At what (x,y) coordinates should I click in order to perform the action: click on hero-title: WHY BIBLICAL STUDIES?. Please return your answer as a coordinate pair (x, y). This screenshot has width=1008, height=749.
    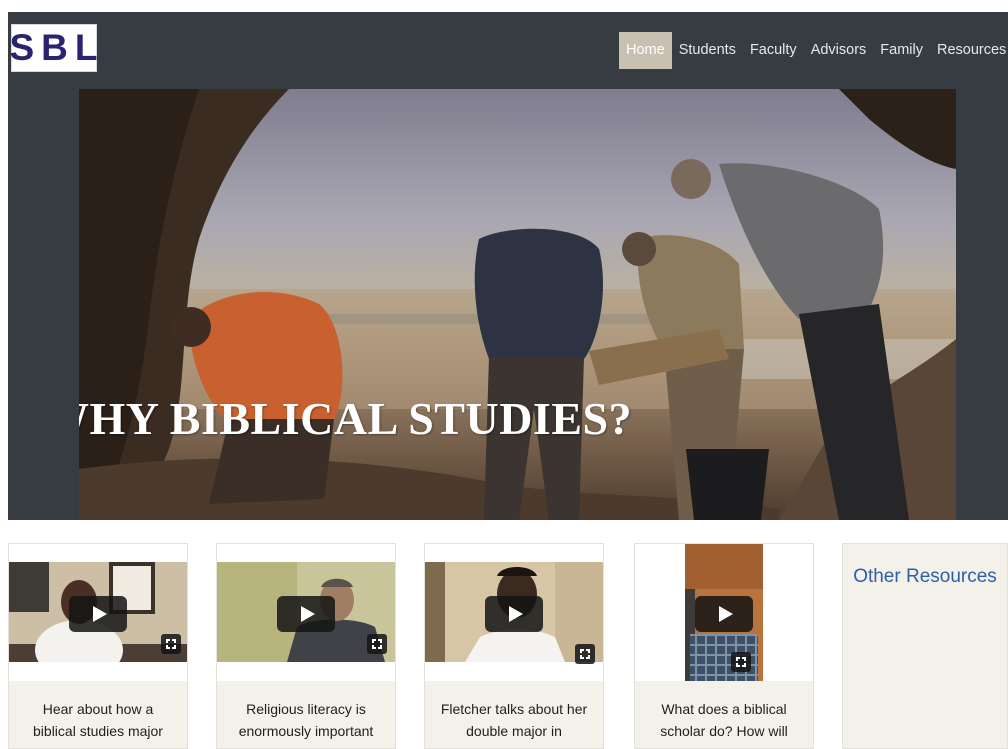
    Looking at the image, I should click on (356, 418).